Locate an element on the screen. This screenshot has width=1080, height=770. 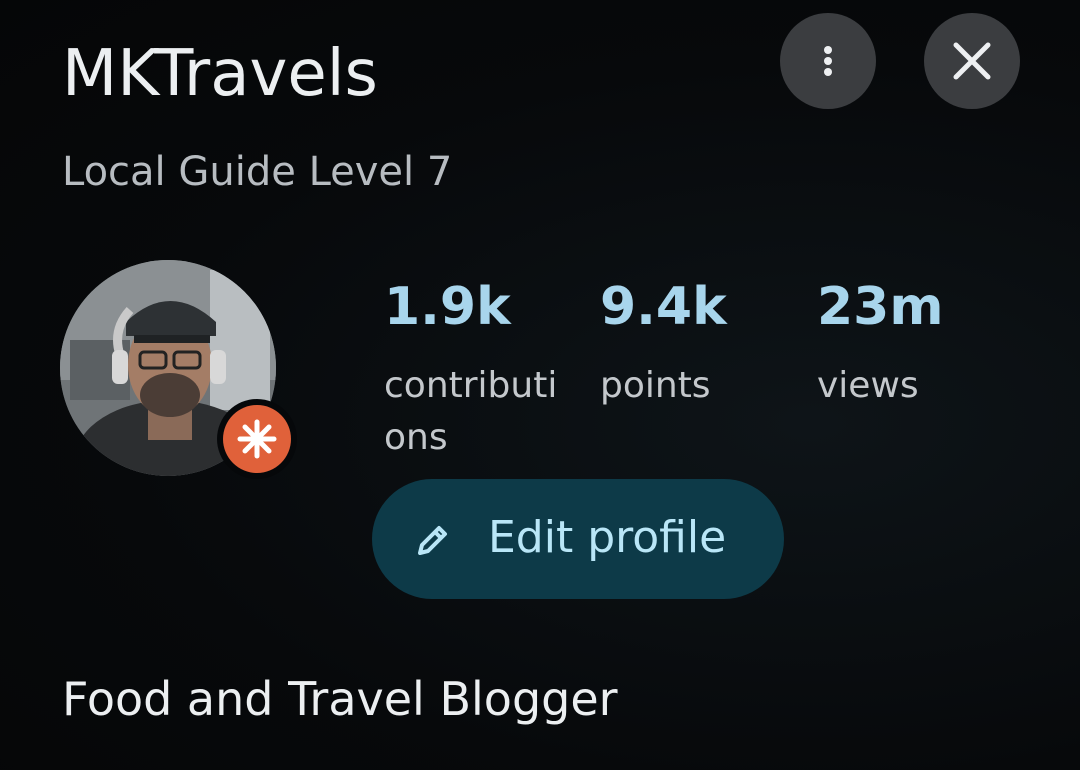
pencil-icon is located at coordinates (432, 540).